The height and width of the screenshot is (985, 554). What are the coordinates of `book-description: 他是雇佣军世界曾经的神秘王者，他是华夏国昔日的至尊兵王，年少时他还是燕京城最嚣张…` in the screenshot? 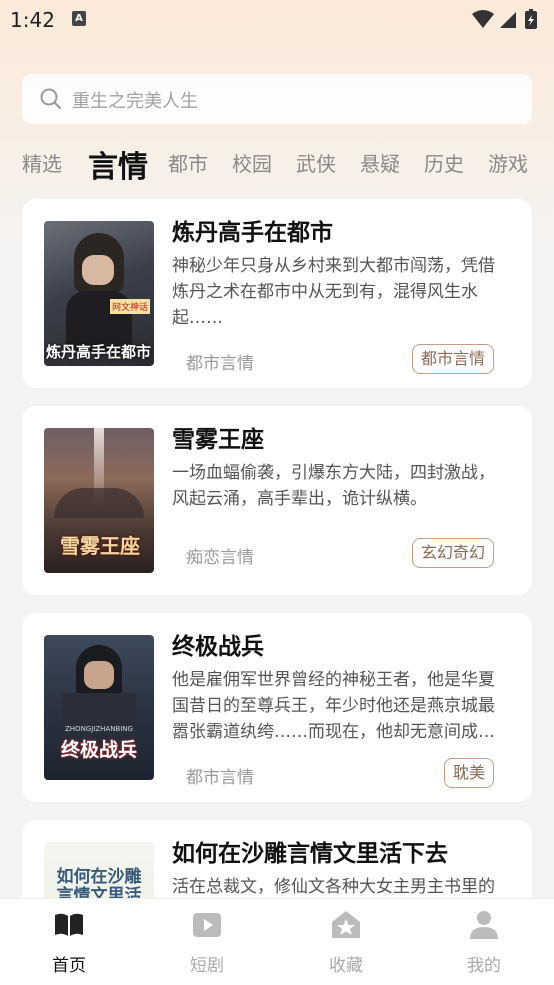 It's located at (333, 706).